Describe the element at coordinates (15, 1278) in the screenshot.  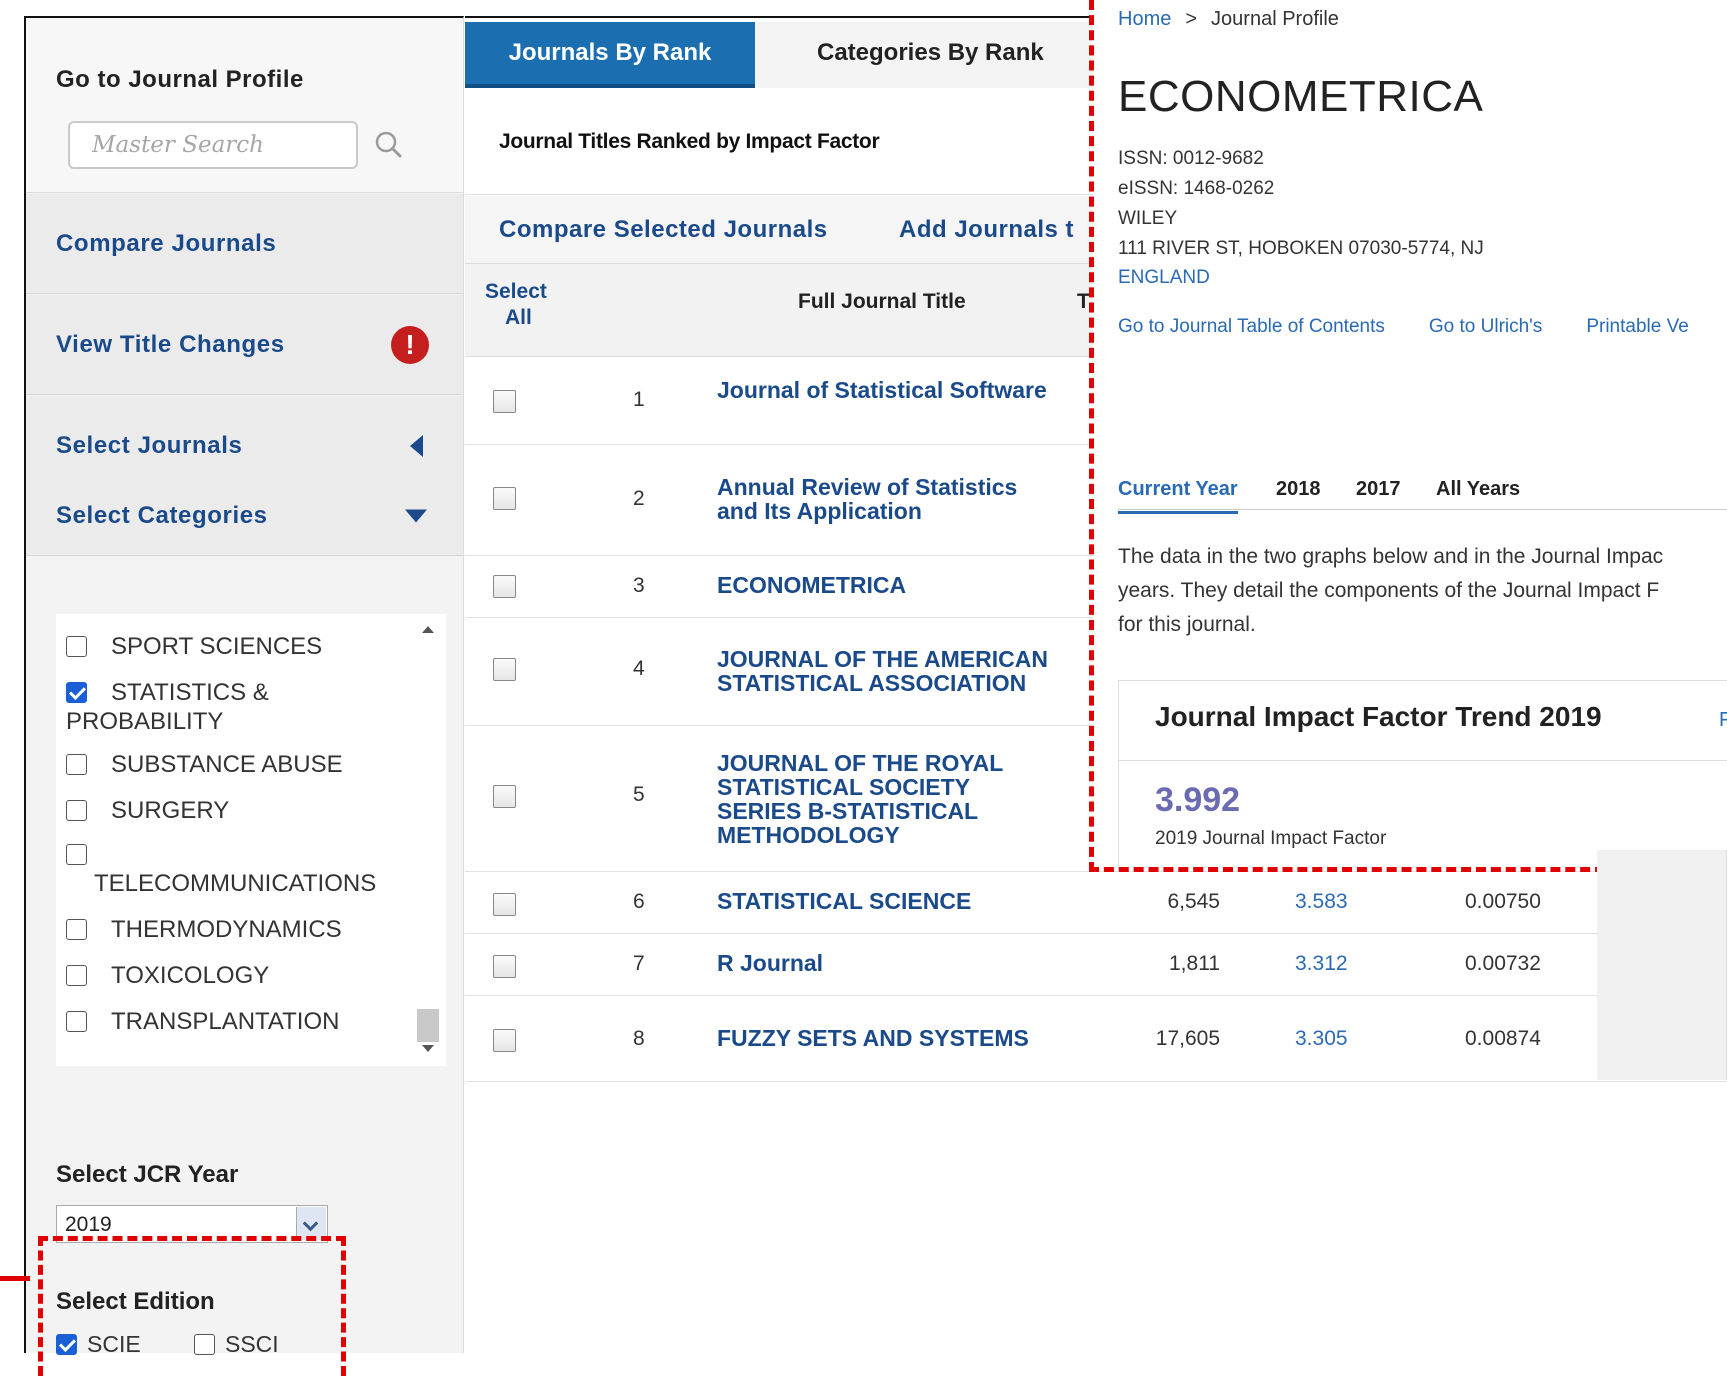
I see `highlight-pointer` at that location.